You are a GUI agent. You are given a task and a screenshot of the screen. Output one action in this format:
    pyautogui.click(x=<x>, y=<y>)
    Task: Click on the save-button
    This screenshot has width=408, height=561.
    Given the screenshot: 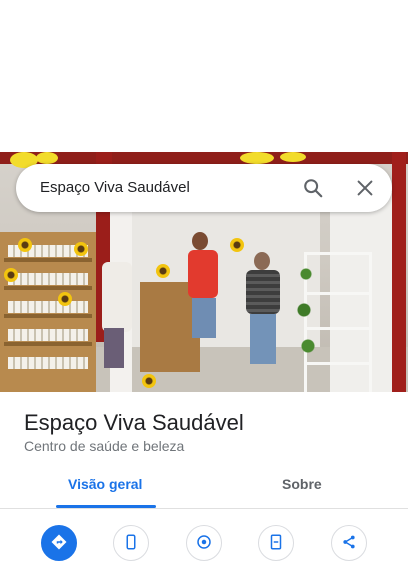 What is the action you would take?
    pyautogui.click(x=276, y=543)
    